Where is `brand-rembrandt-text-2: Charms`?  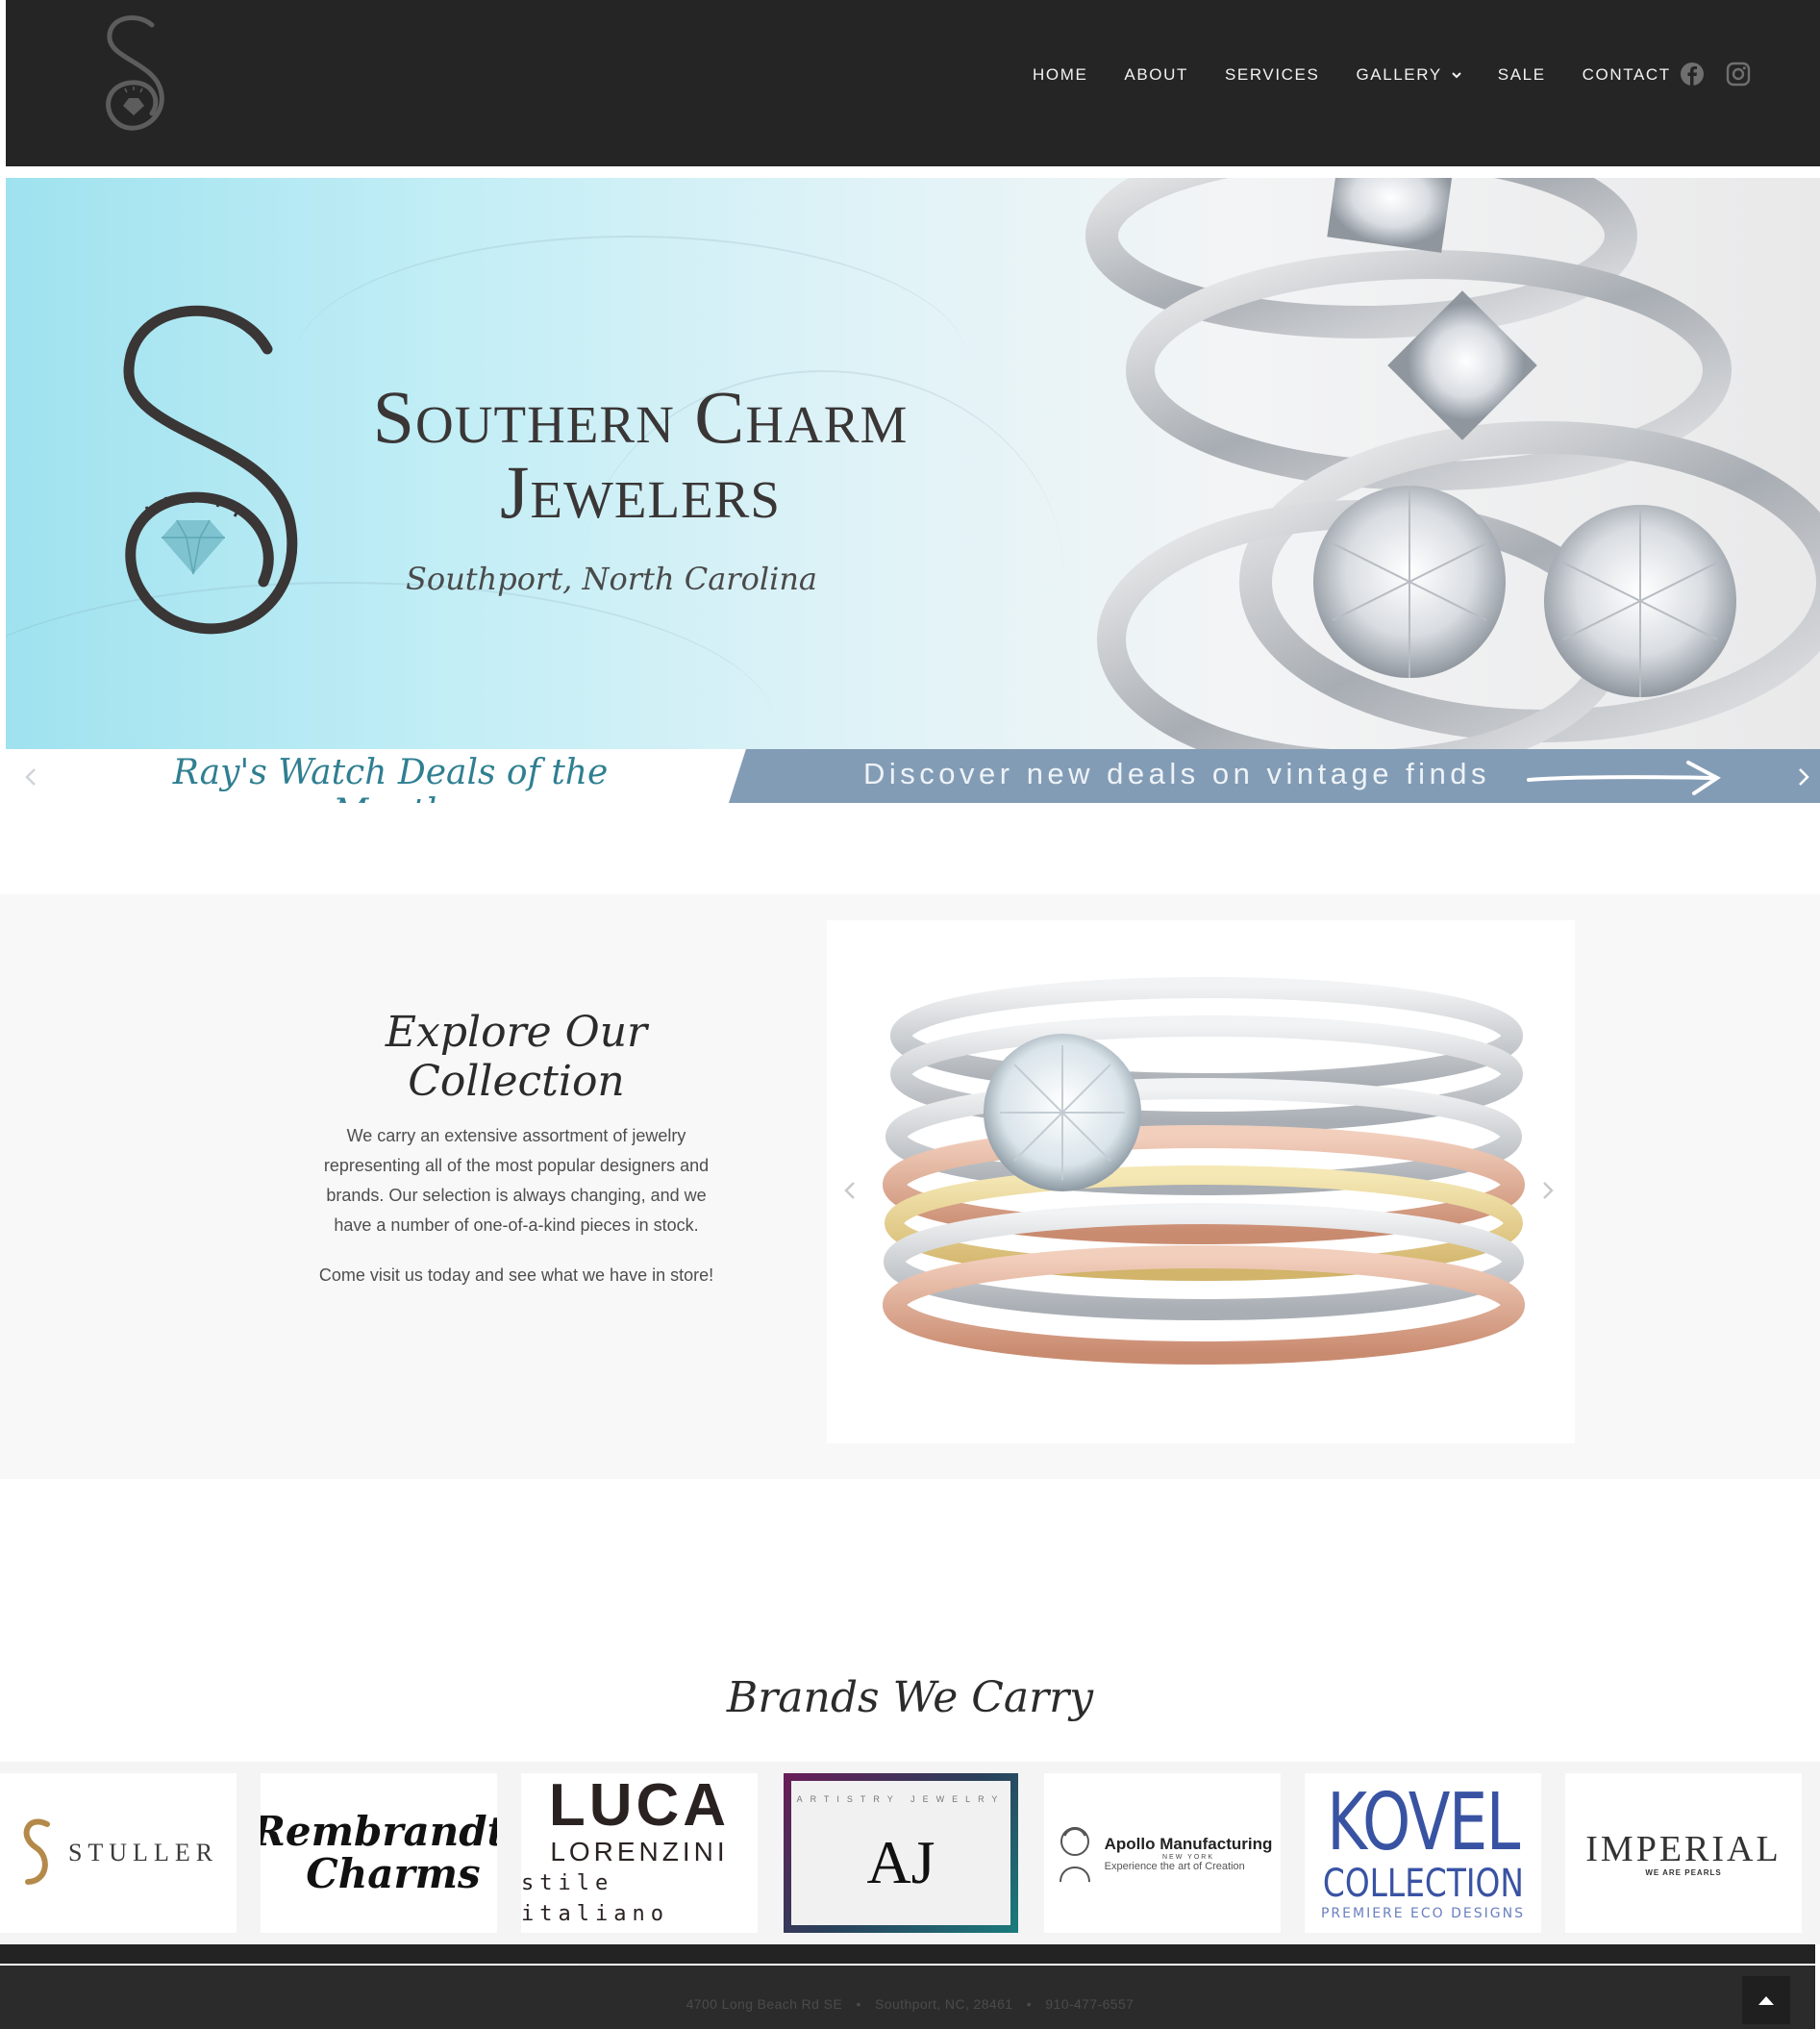 brand-rembrandt-text-2: Charms is located at coordinates (394, 1873).